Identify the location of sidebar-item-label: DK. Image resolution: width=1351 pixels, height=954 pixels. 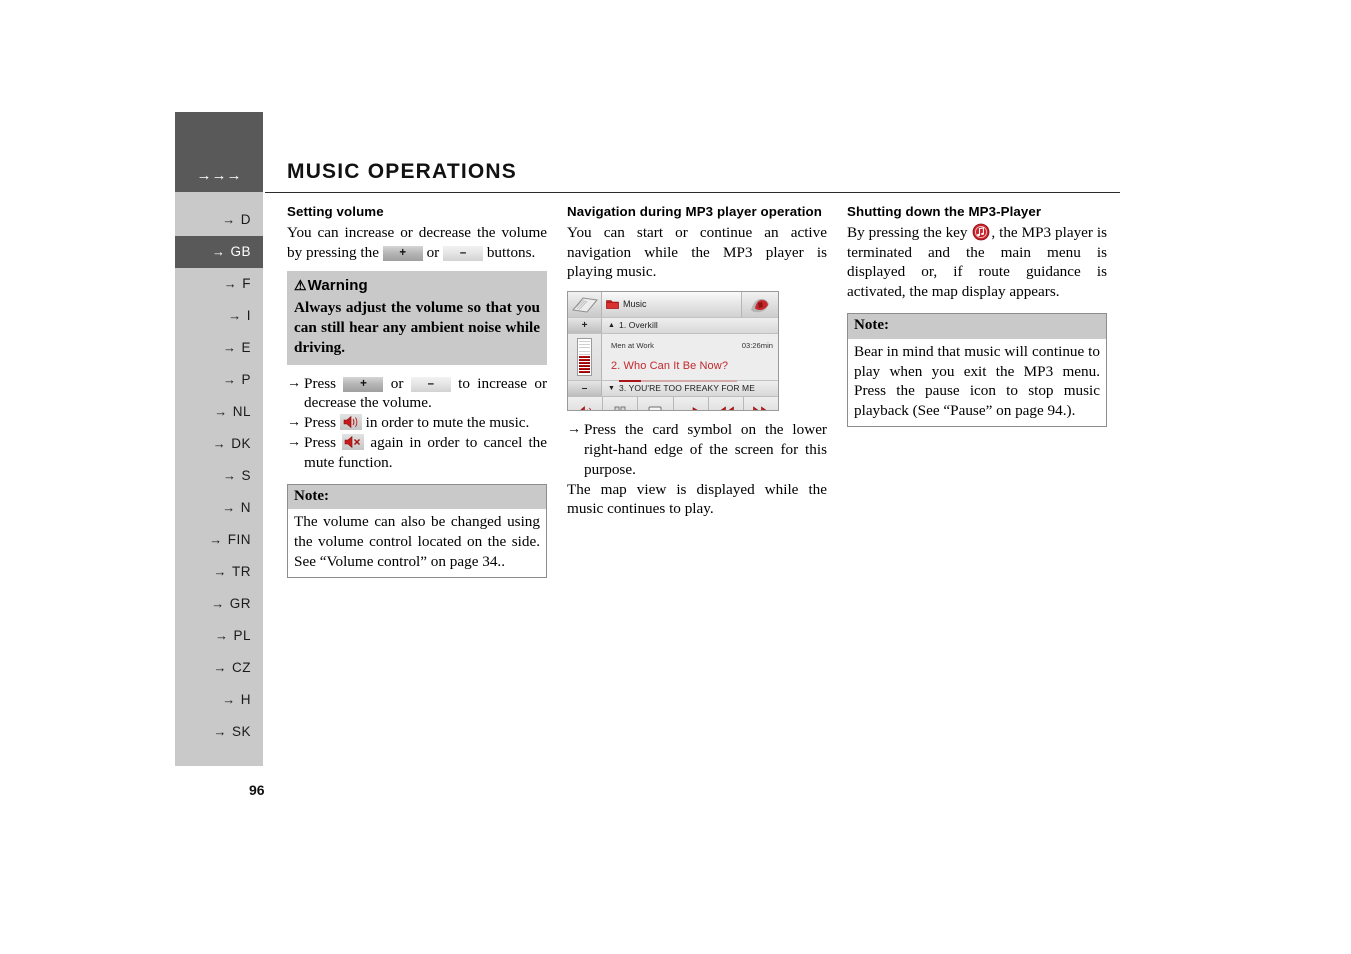
(241, 443).